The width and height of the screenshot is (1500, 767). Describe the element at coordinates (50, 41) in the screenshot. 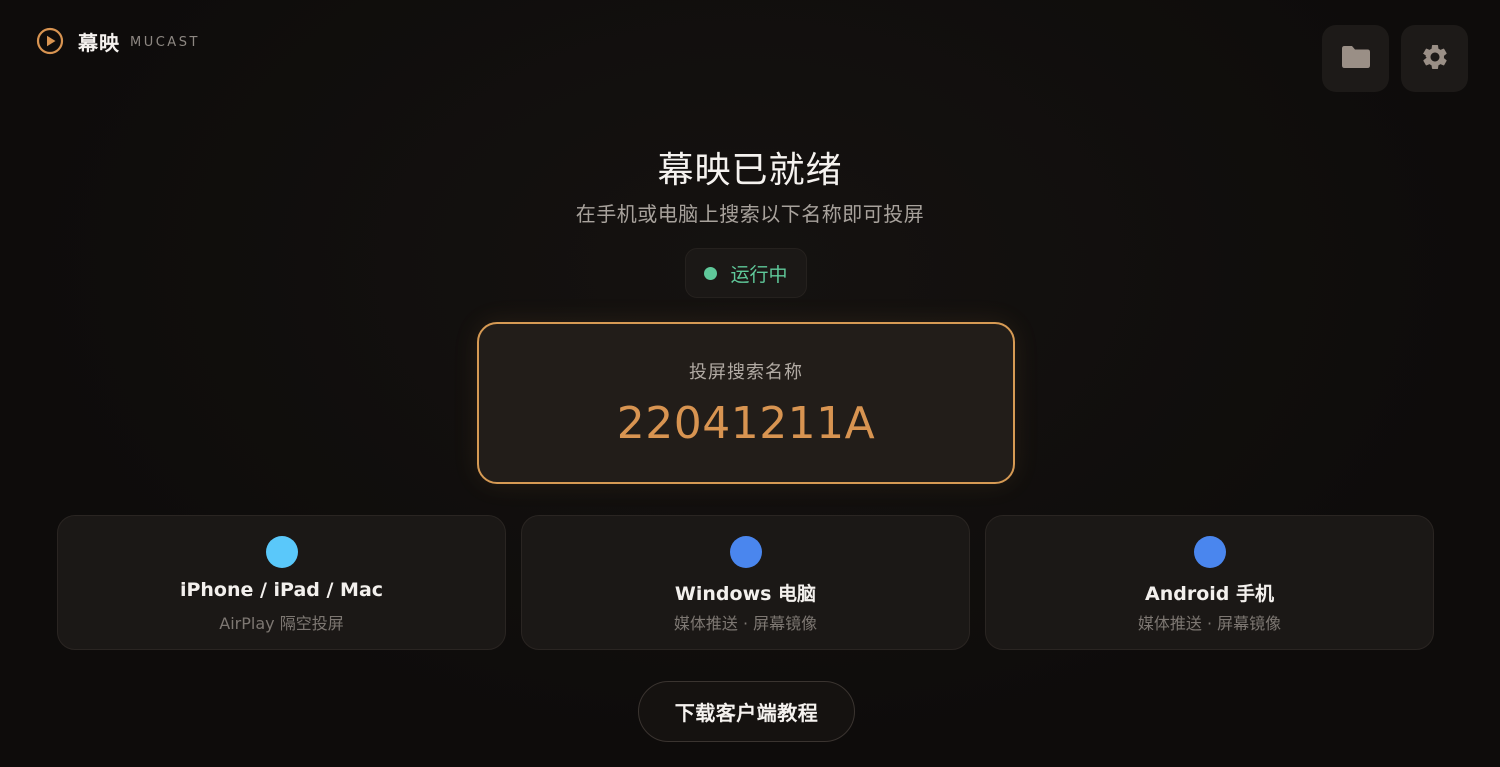

I see `play-circle-icon` at that location.